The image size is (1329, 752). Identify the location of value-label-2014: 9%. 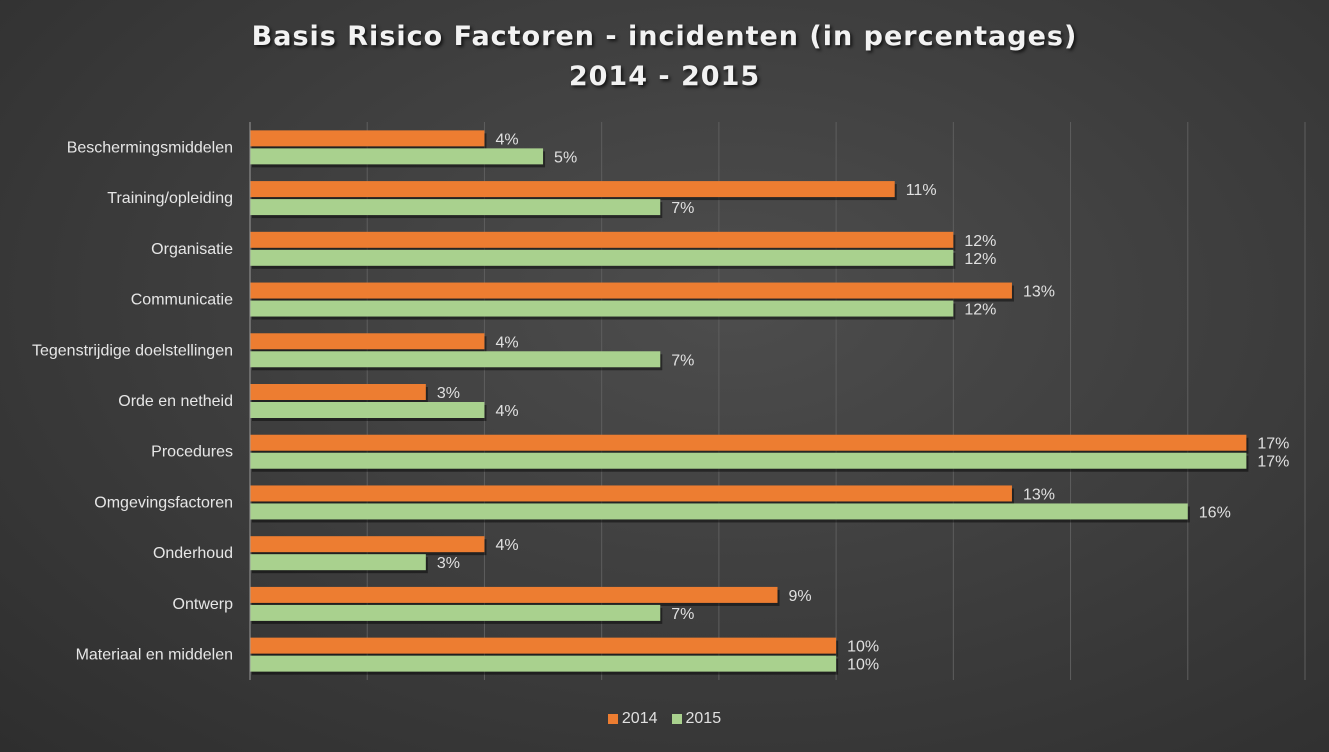
(800, 596).